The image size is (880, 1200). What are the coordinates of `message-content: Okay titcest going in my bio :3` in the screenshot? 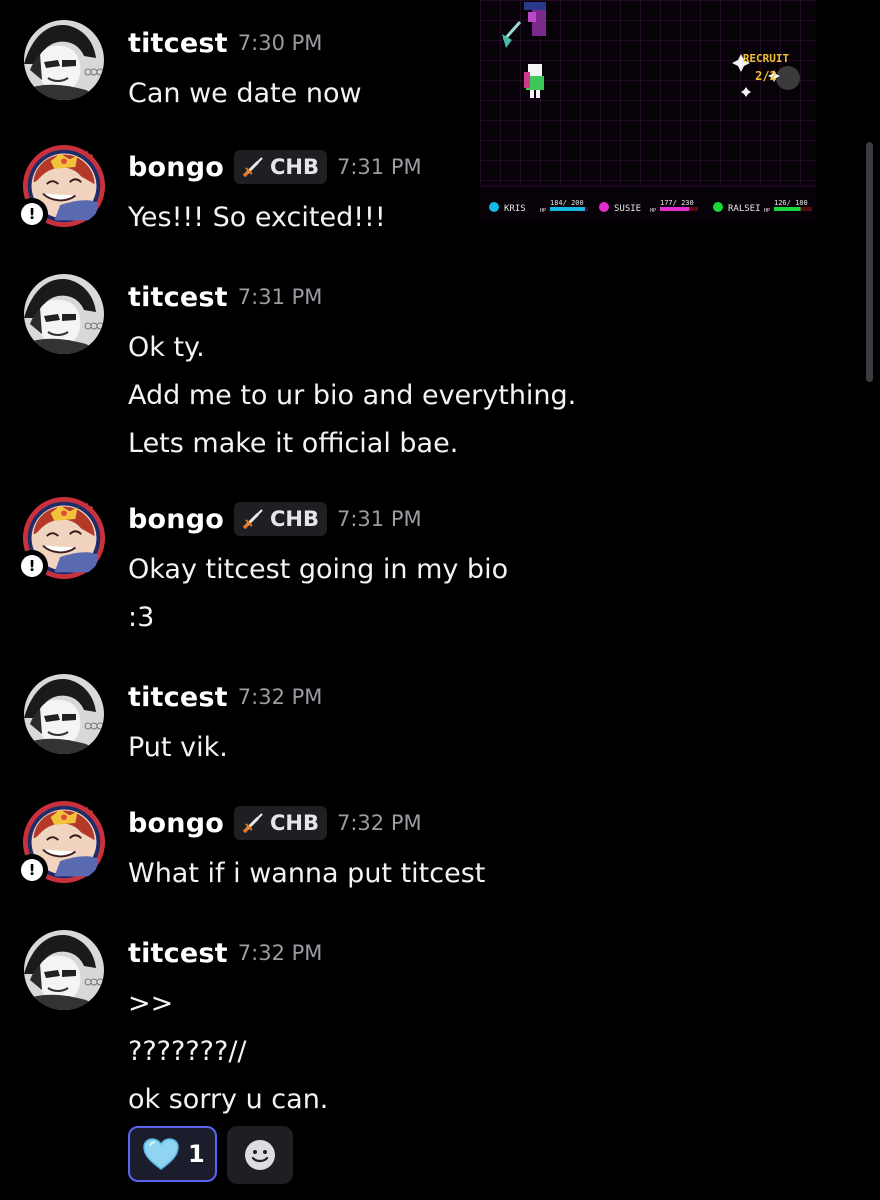 It's located at (318, 594).